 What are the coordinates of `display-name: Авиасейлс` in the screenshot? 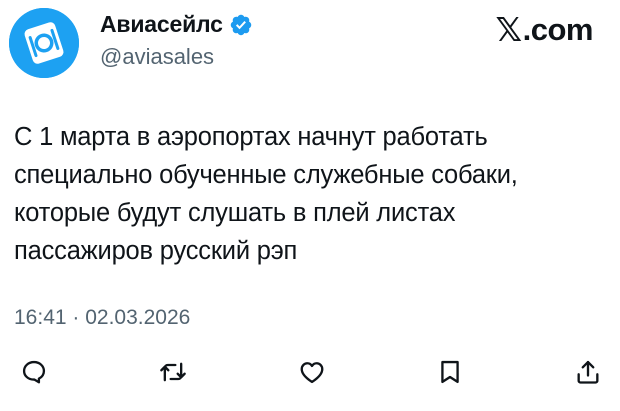 It's located at (161, 24).